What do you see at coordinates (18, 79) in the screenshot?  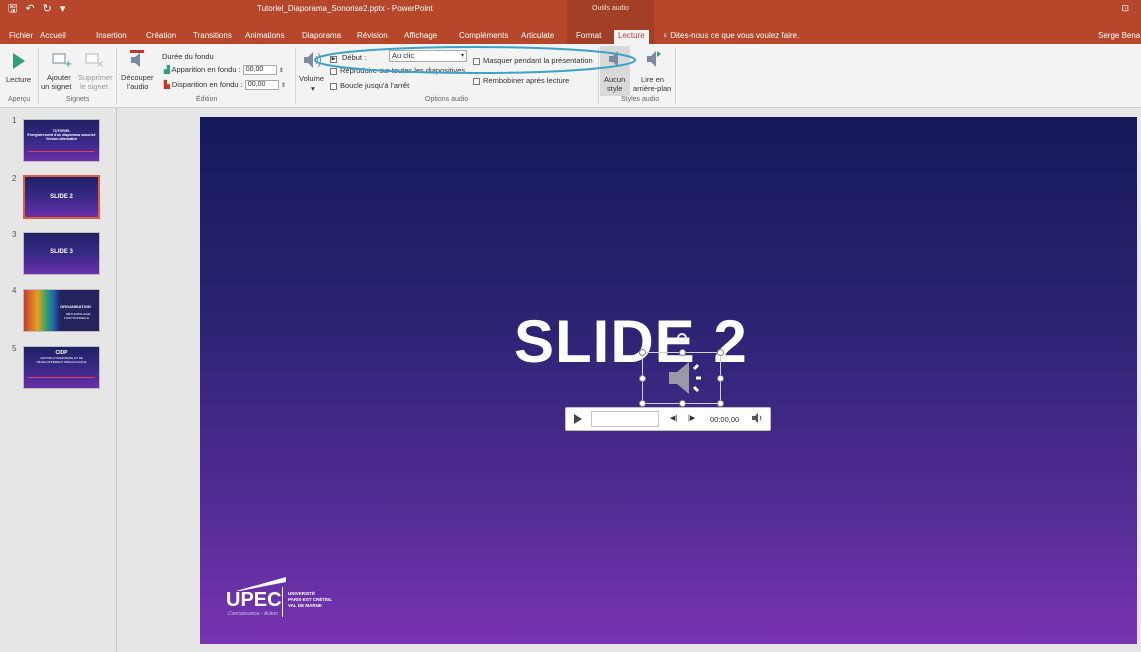 I see `preview-play-button: Lecture` at bounding box center [18, 79].